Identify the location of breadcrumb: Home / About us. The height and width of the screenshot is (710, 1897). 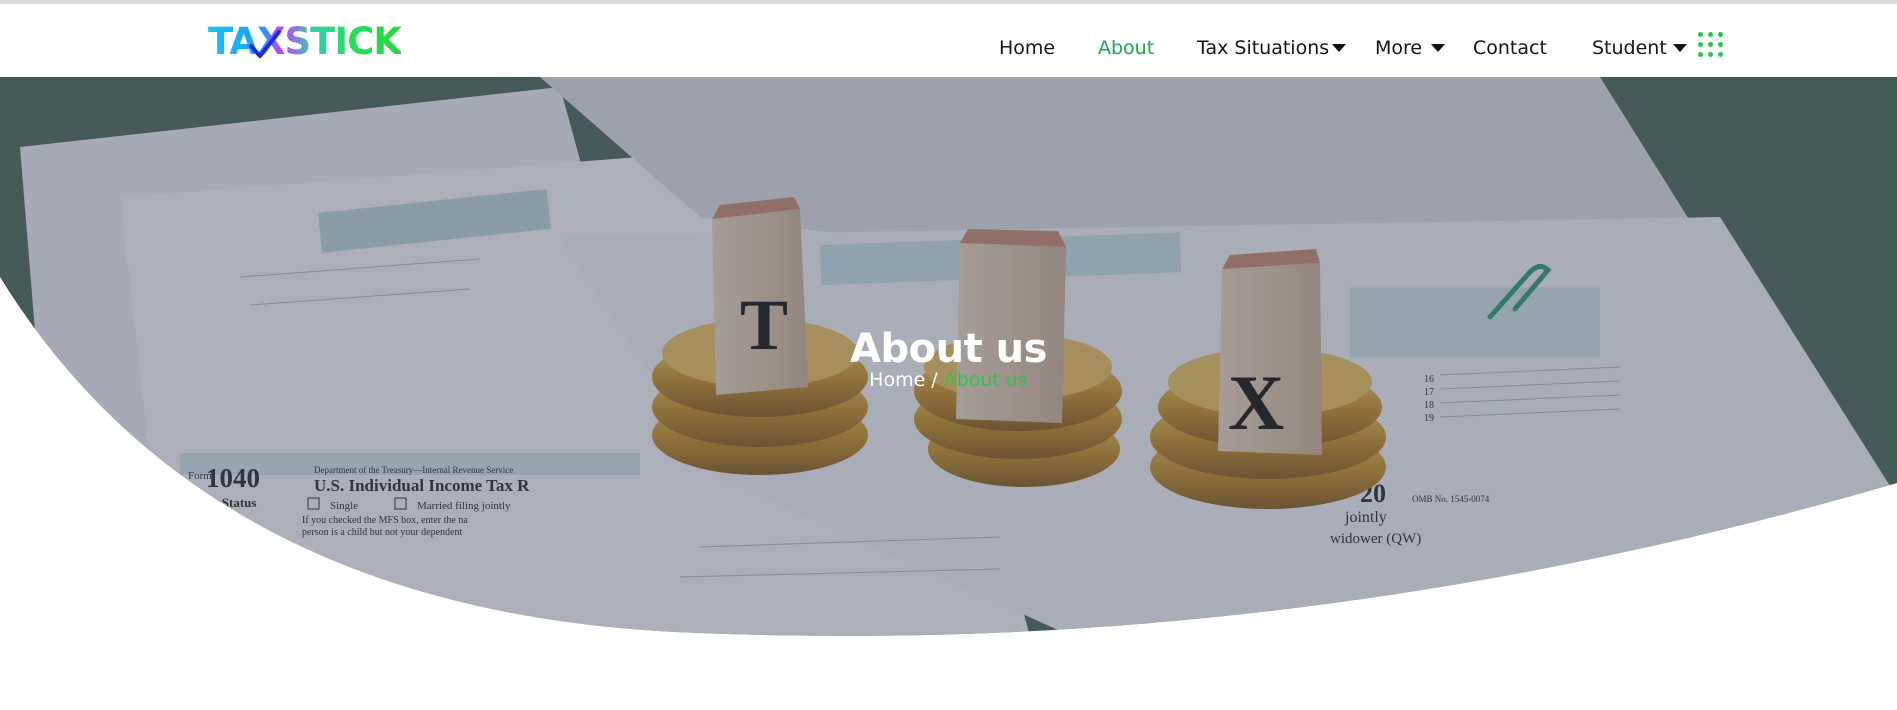
(948, 380).